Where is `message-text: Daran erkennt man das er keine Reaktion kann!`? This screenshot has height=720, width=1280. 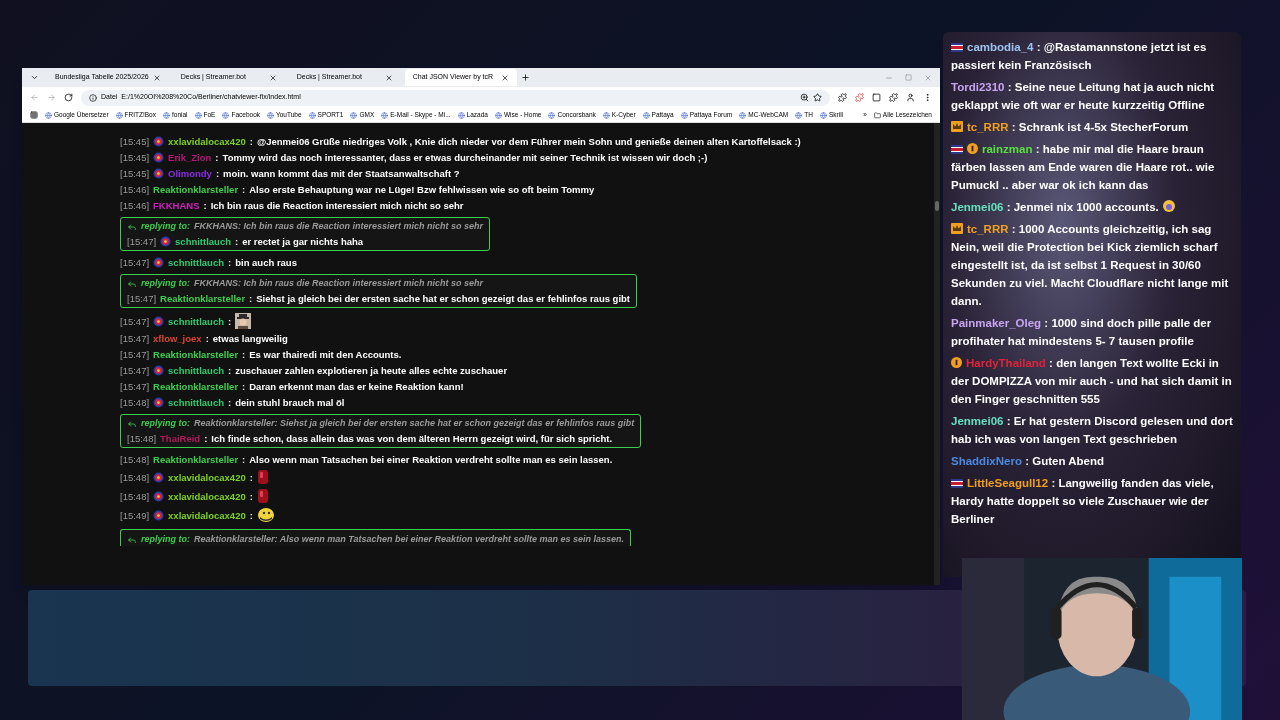
message-text: Daran erkennt man das er keine Reaktion kann! is located at coordinates (356, 386).